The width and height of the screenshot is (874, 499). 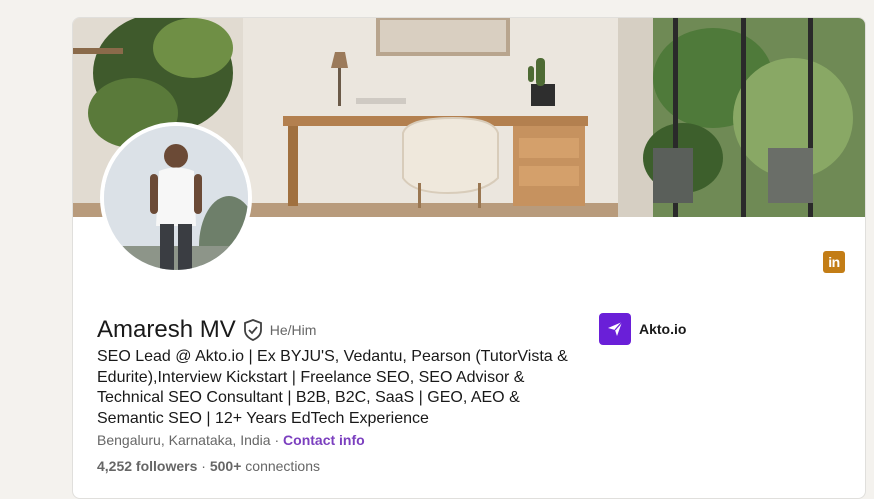 What do you see at coordinates (280, 466) in the screenshot?
I see `connections-label: connections` at bounding box center [280, 466].